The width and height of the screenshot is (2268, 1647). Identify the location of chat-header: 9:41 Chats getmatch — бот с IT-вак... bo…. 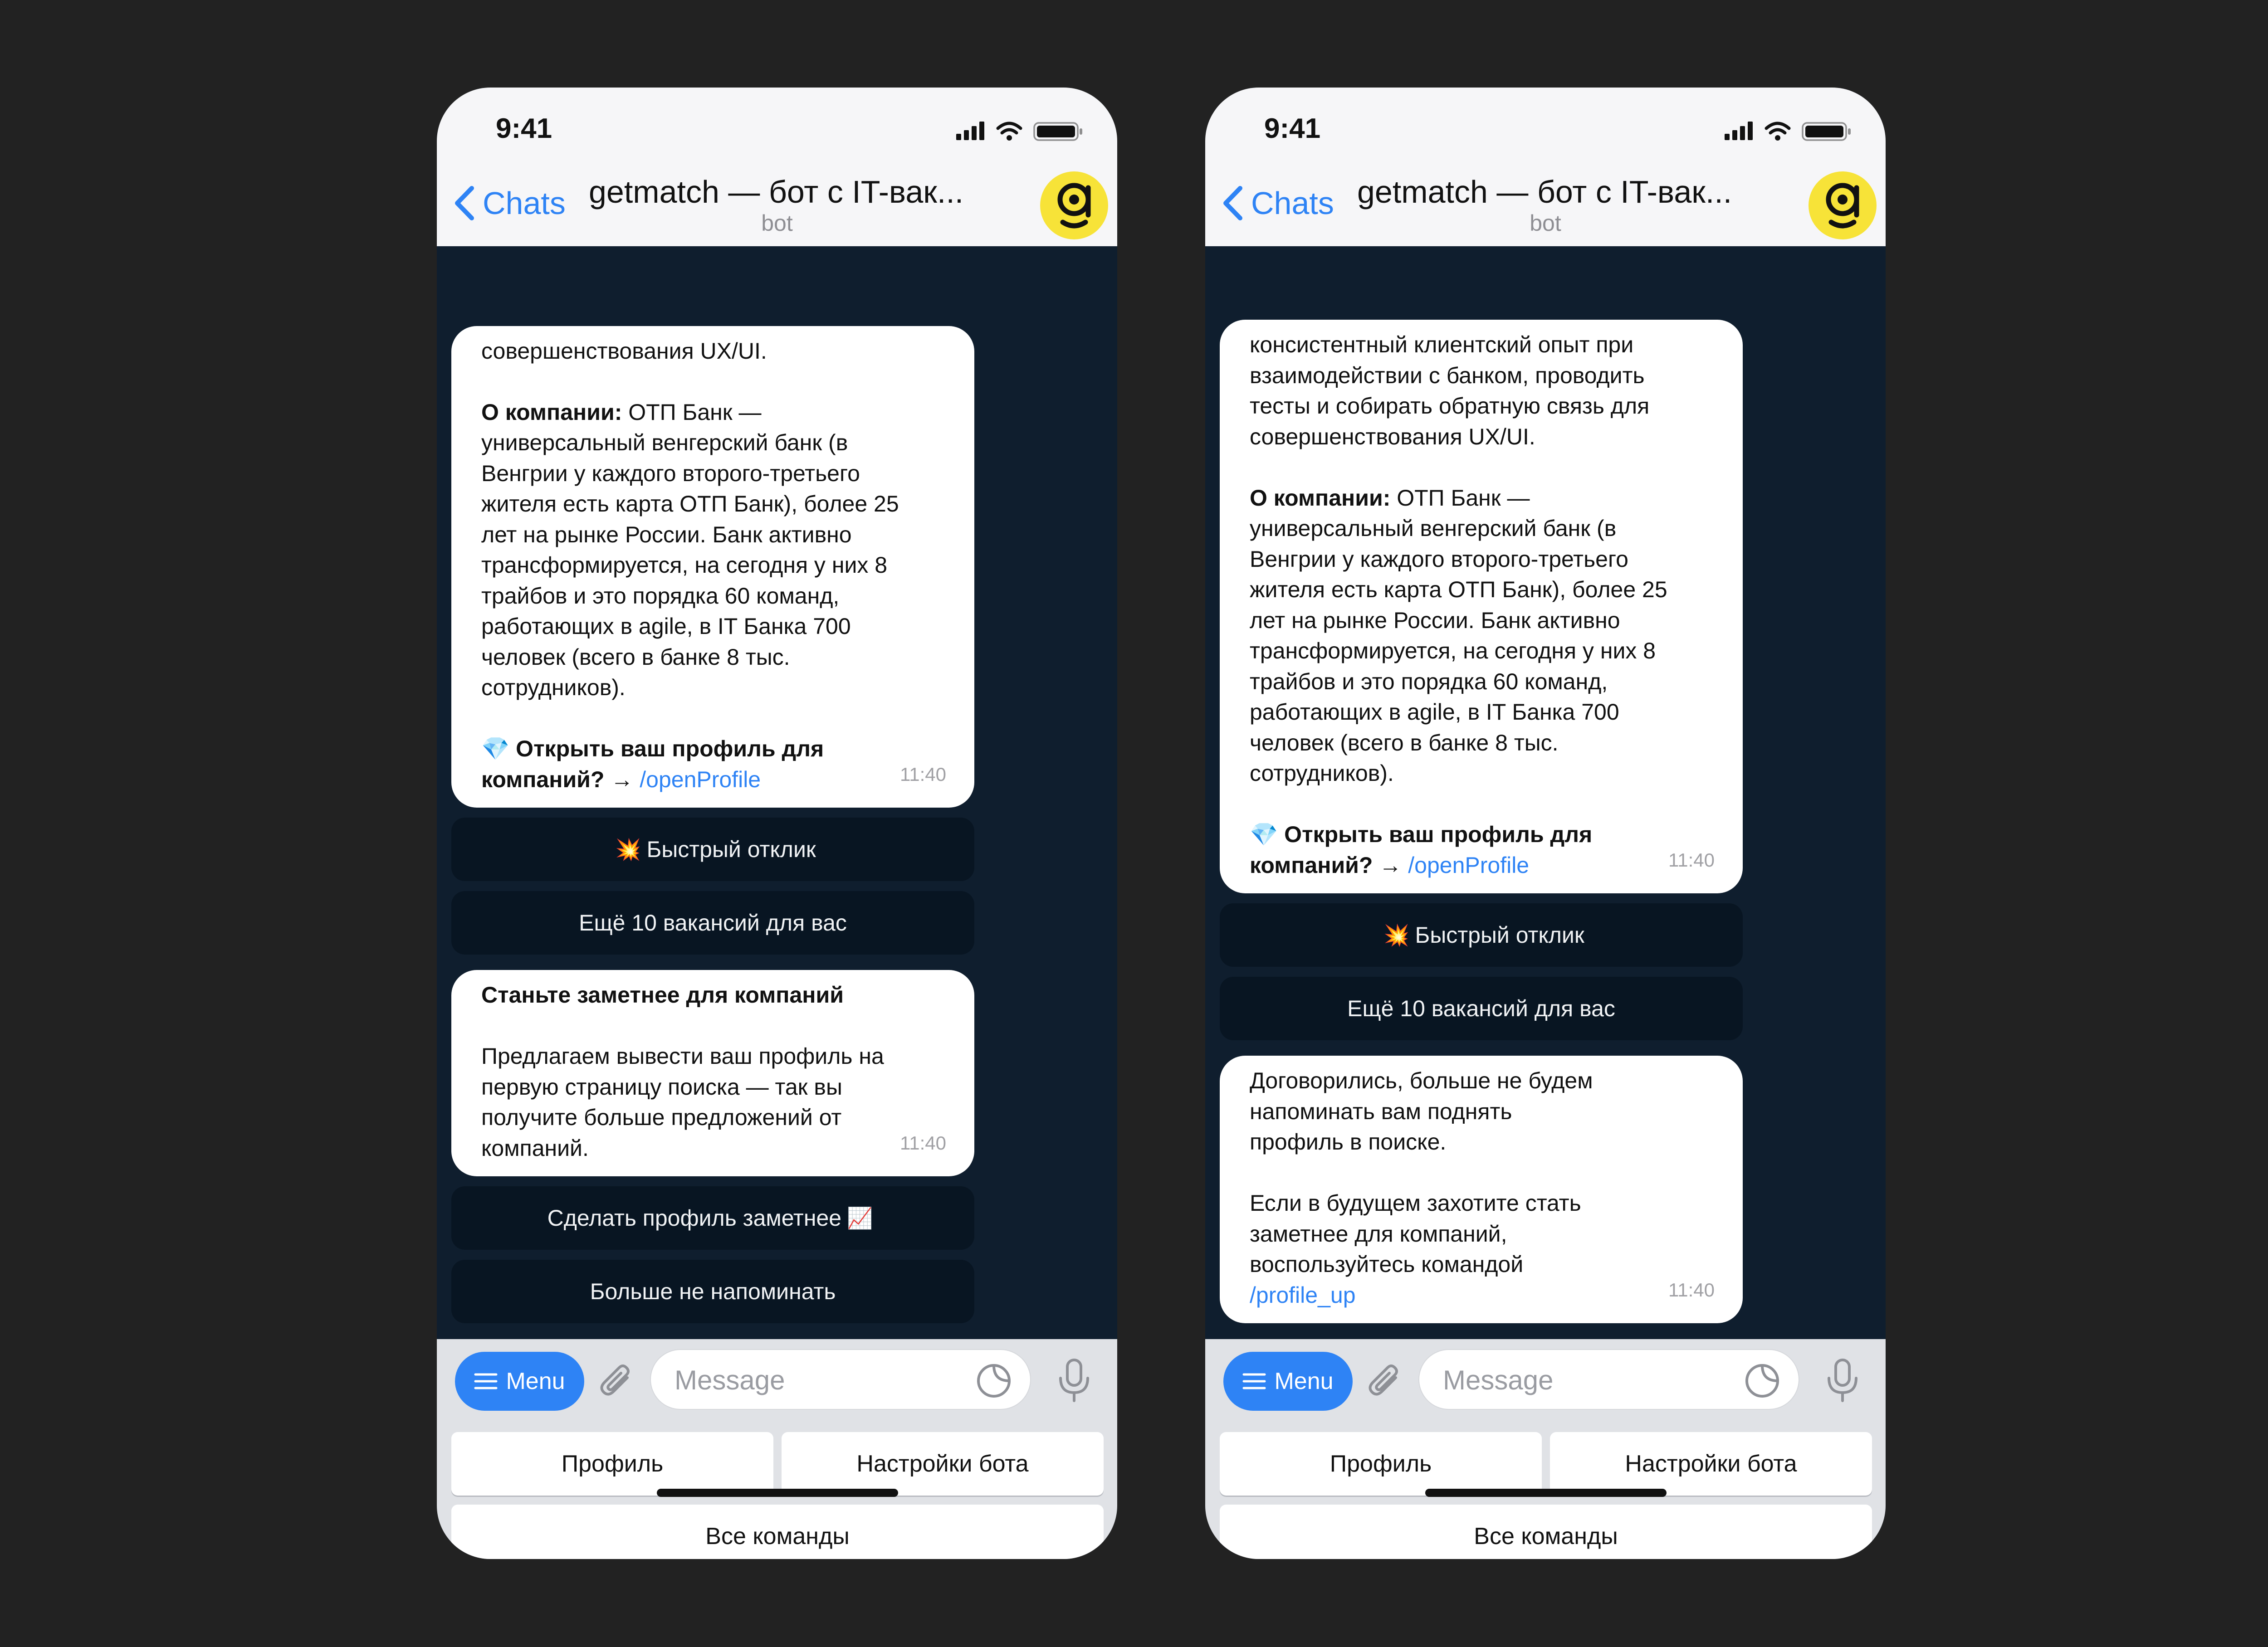
(1546, 167).